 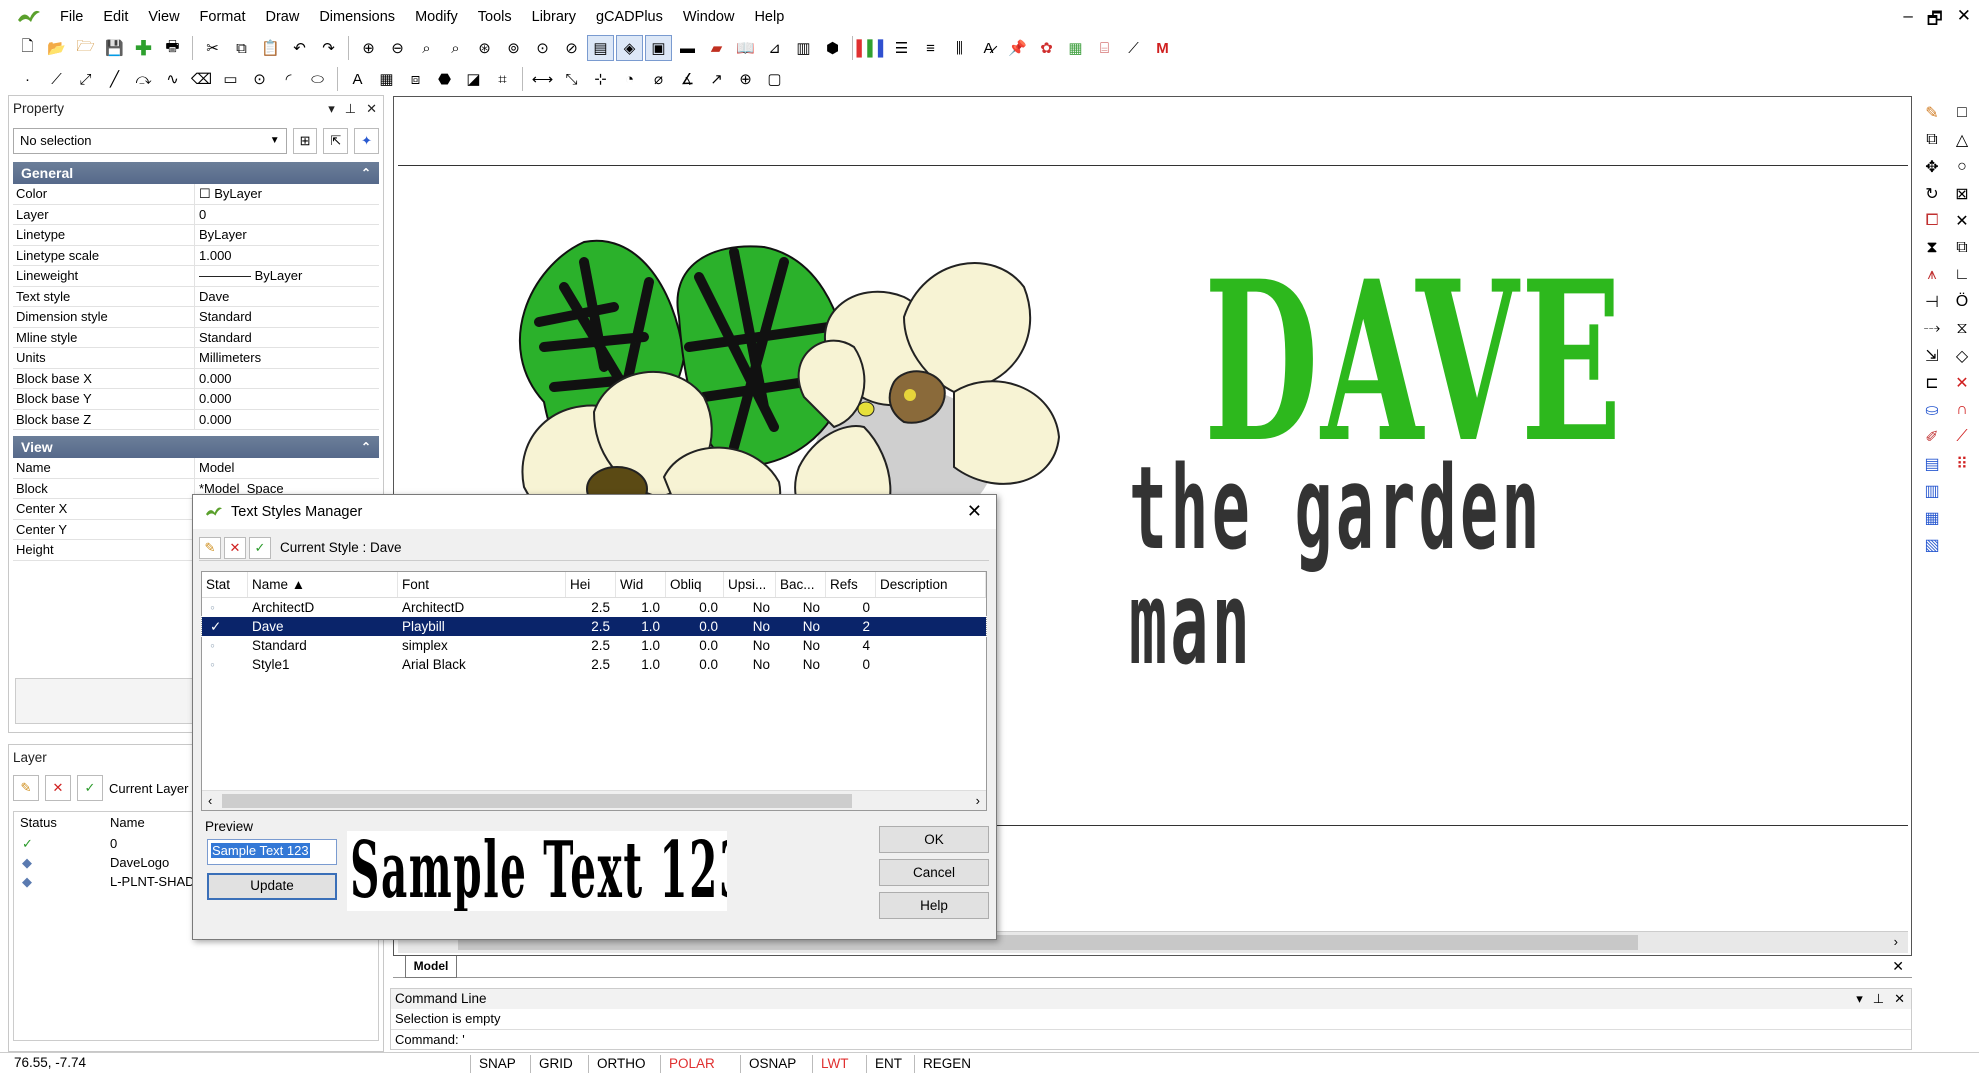 I want to click on zoom-window-icon: ⌕, so click(x=426, y=48).